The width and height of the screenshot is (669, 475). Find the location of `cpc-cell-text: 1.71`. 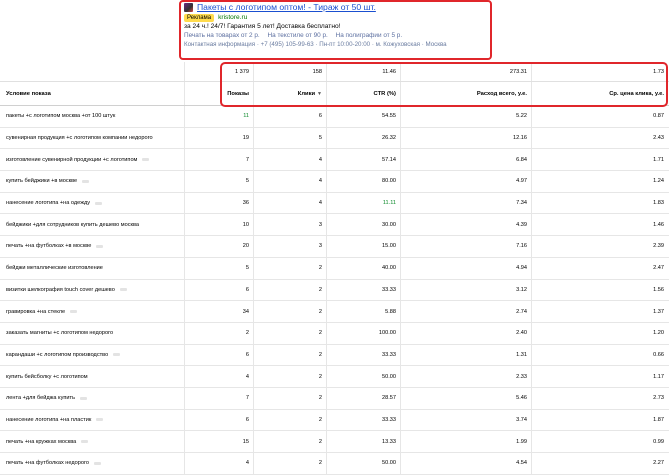

cpc-cell-text: 1.71 is located at coordinates (658, 159).